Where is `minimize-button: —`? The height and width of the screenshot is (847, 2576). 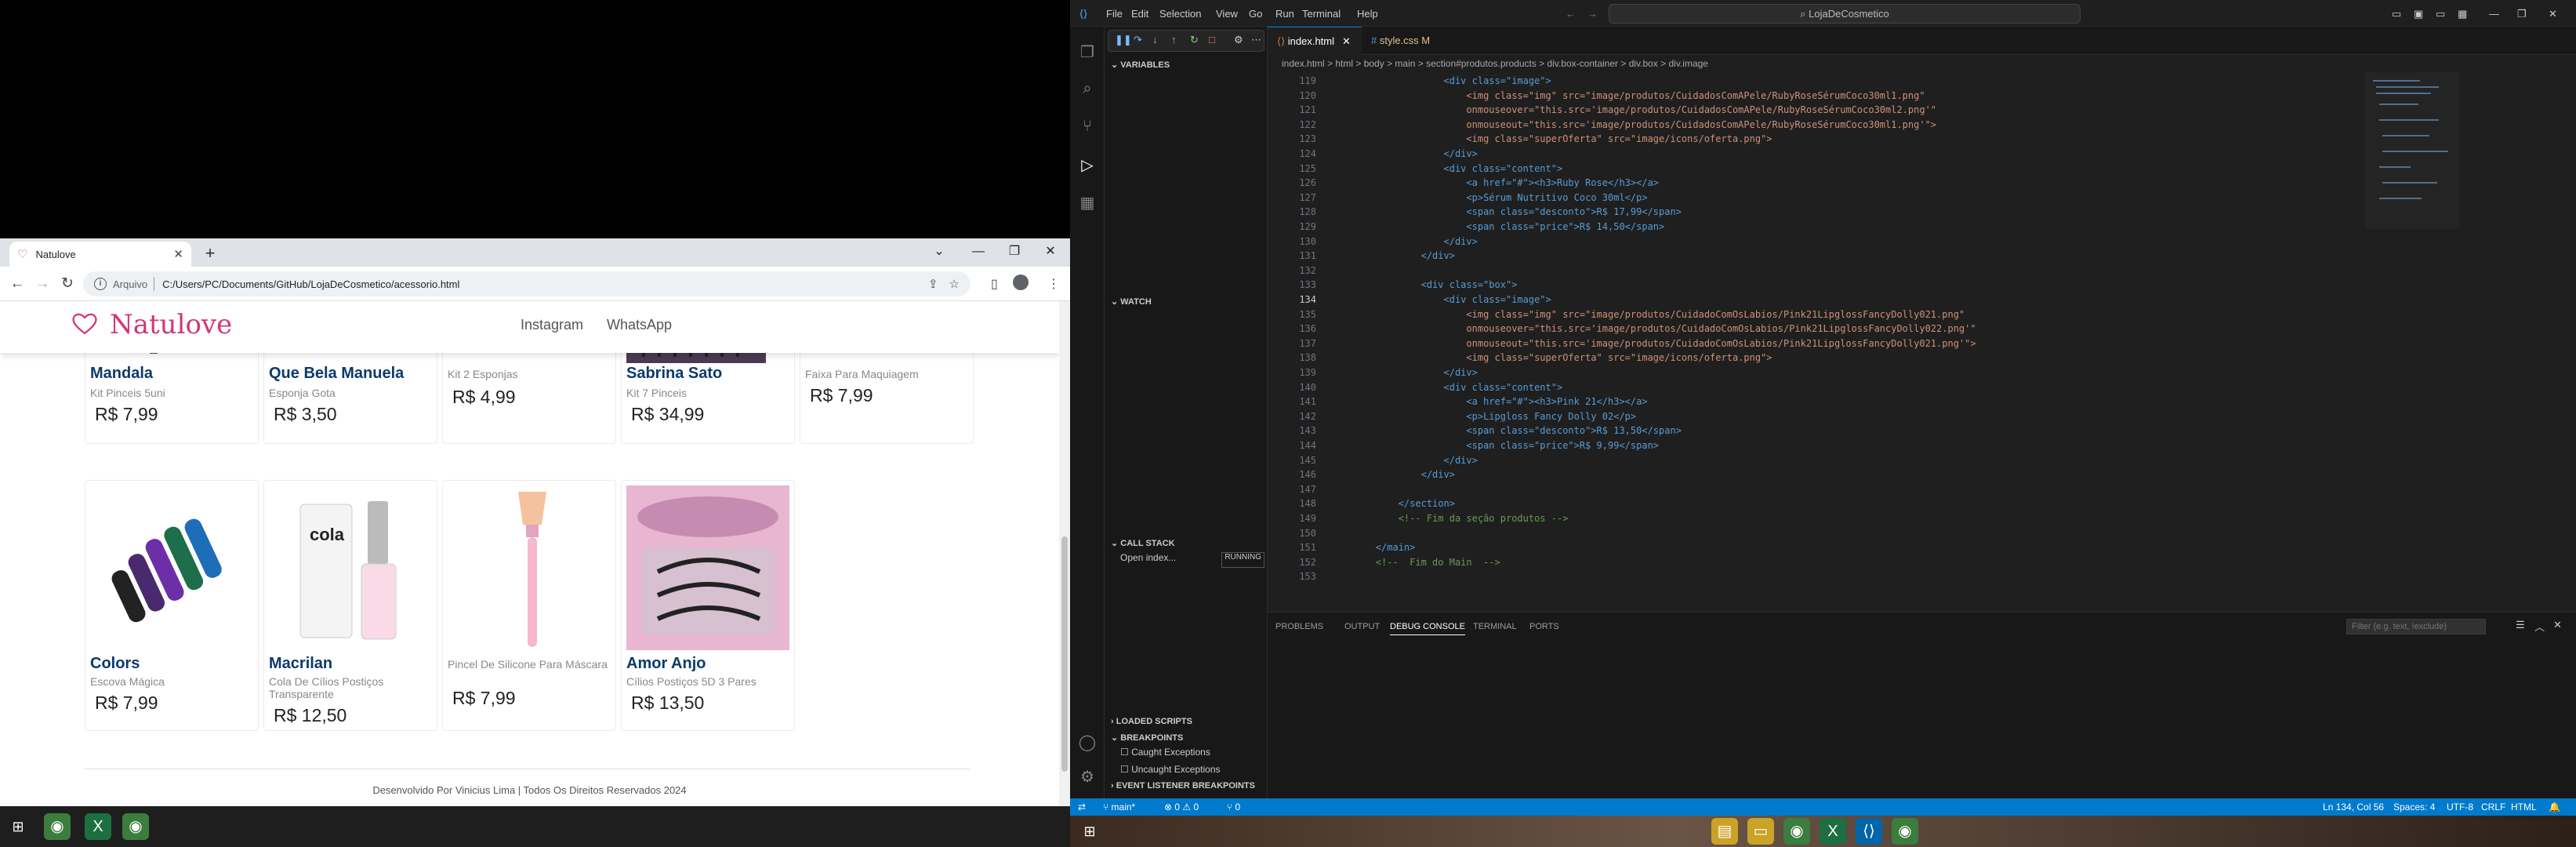
minimize-button: — is located at coordinates (2494, 14).